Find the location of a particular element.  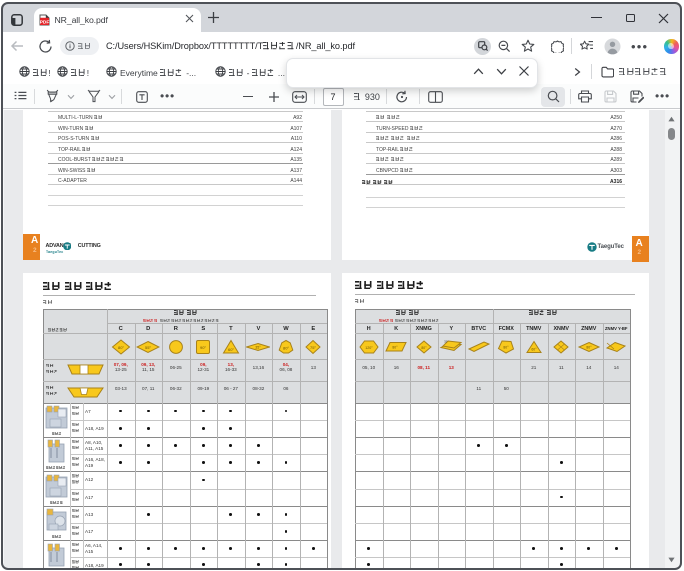

svg-text: 55° is located at coordinates (148, 346).